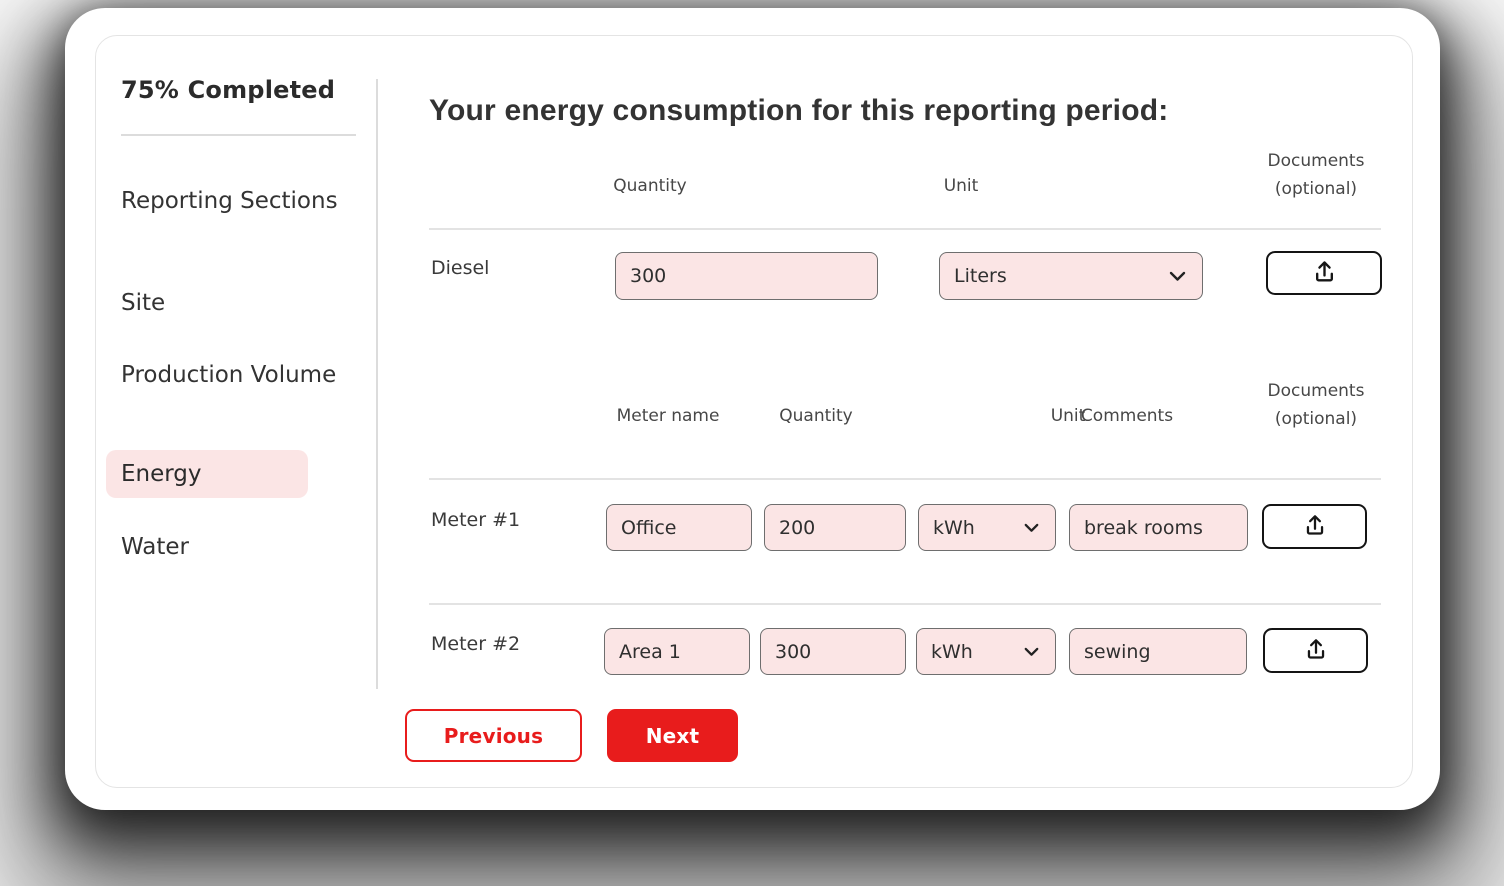 This screenshot has width=1504, height=886. I want to click on previous-button: Previous, so click(493, 735).